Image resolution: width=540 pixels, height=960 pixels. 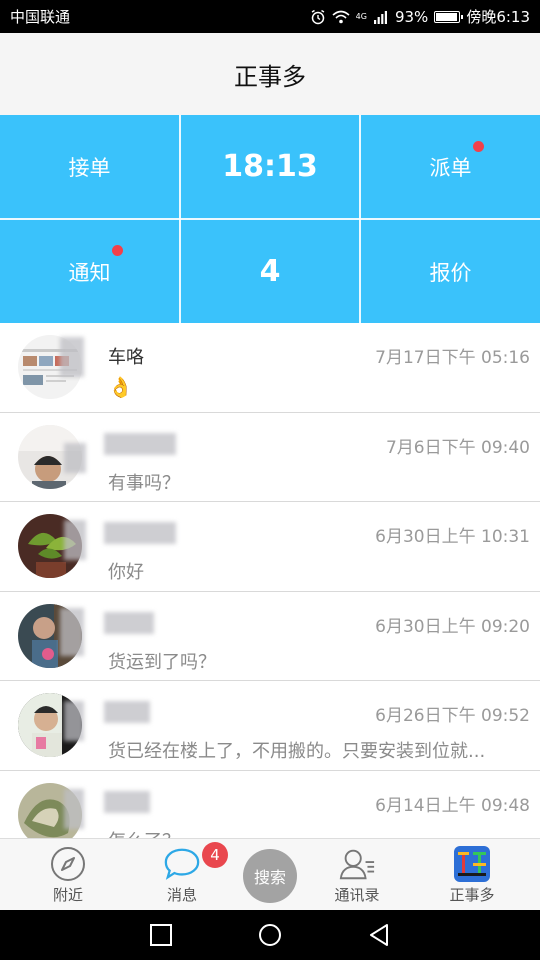 I want to click on message-time: 7月6日下午 09:40, so click(x=457, y=447).